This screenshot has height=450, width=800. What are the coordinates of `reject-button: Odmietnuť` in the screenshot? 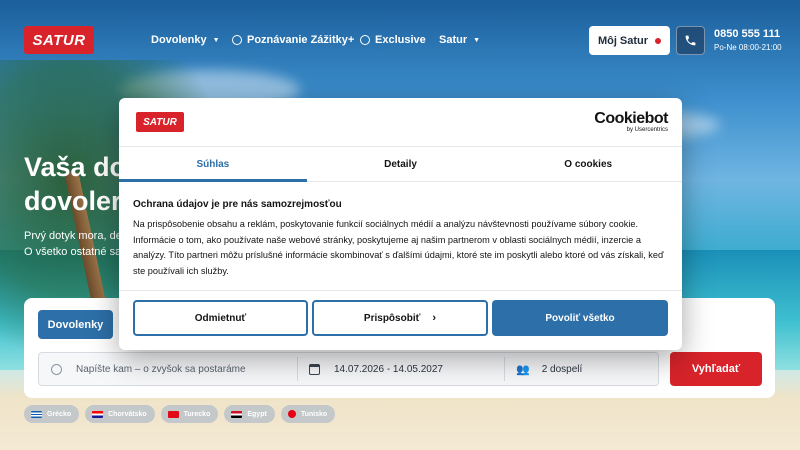 It's located at (220, 318).